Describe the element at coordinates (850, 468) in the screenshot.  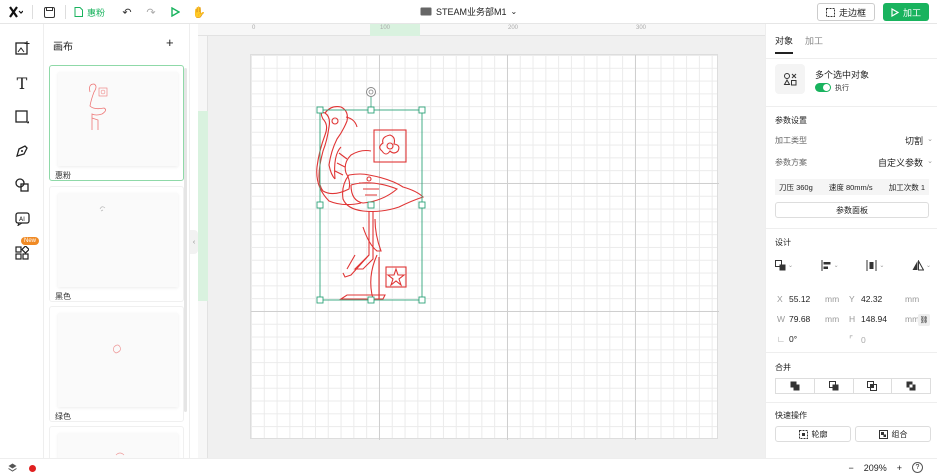
I see `zoom-out-icon: −` at that location.